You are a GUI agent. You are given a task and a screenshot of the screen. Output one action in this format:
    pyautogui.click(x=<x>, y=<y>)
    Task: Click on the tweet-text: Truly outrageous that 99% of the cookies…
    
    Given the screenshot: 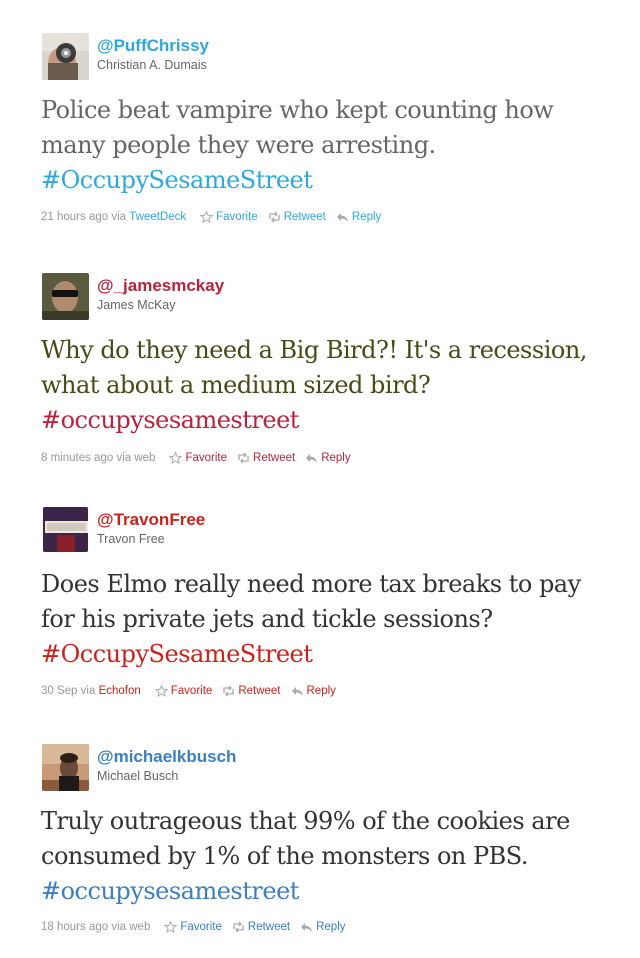 What is the action you would take?
    pyautogui.click(x=321, y=856)
    